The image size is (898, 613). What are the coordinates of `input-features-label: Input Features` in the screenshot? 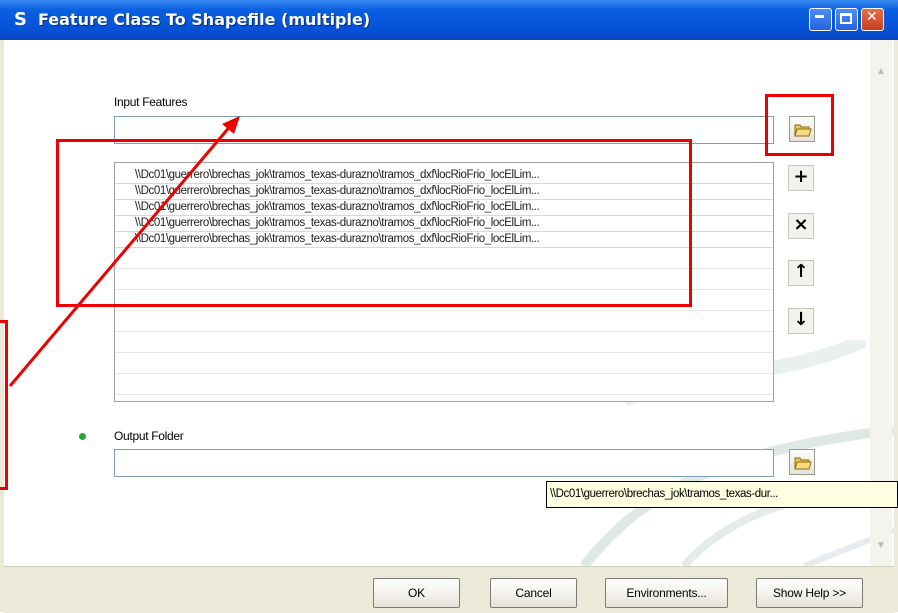 It's located at (151, 102).